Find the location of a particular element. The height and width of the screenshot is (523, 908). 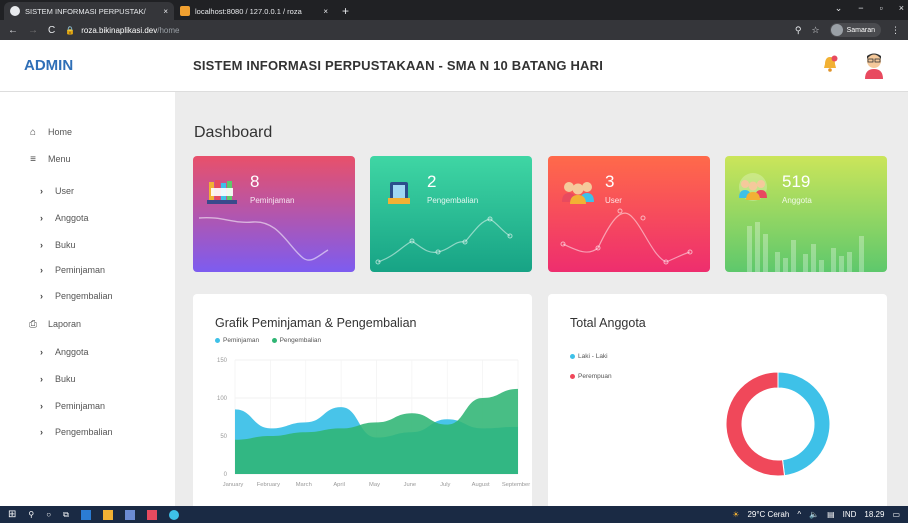

x-tick-label: May is located at coordinates (374, 485).